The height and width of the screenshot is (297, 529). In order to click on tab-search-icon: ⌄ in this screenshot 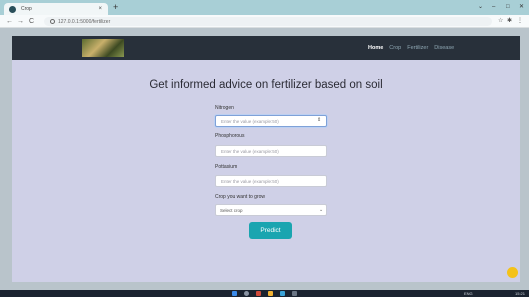, I will do `click(480, 7)`.